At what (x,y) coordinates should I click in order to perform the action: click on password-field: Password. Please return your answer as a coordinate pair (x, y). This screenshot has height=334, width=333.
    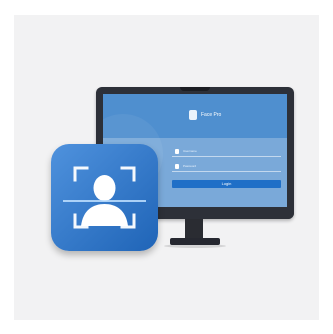
    Looking at the image, I should click on (226, 167).